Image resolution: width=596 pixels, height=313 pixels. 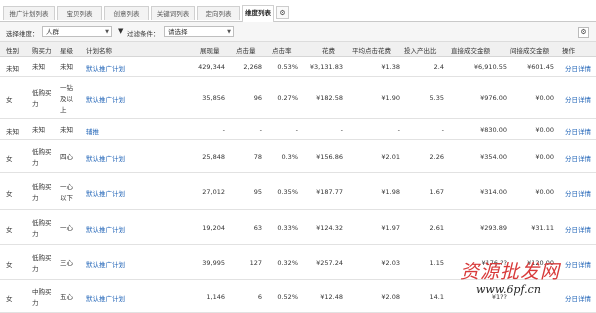 I want to click on tab-dimension-list: 维度列表, so click(x=258, y=13).